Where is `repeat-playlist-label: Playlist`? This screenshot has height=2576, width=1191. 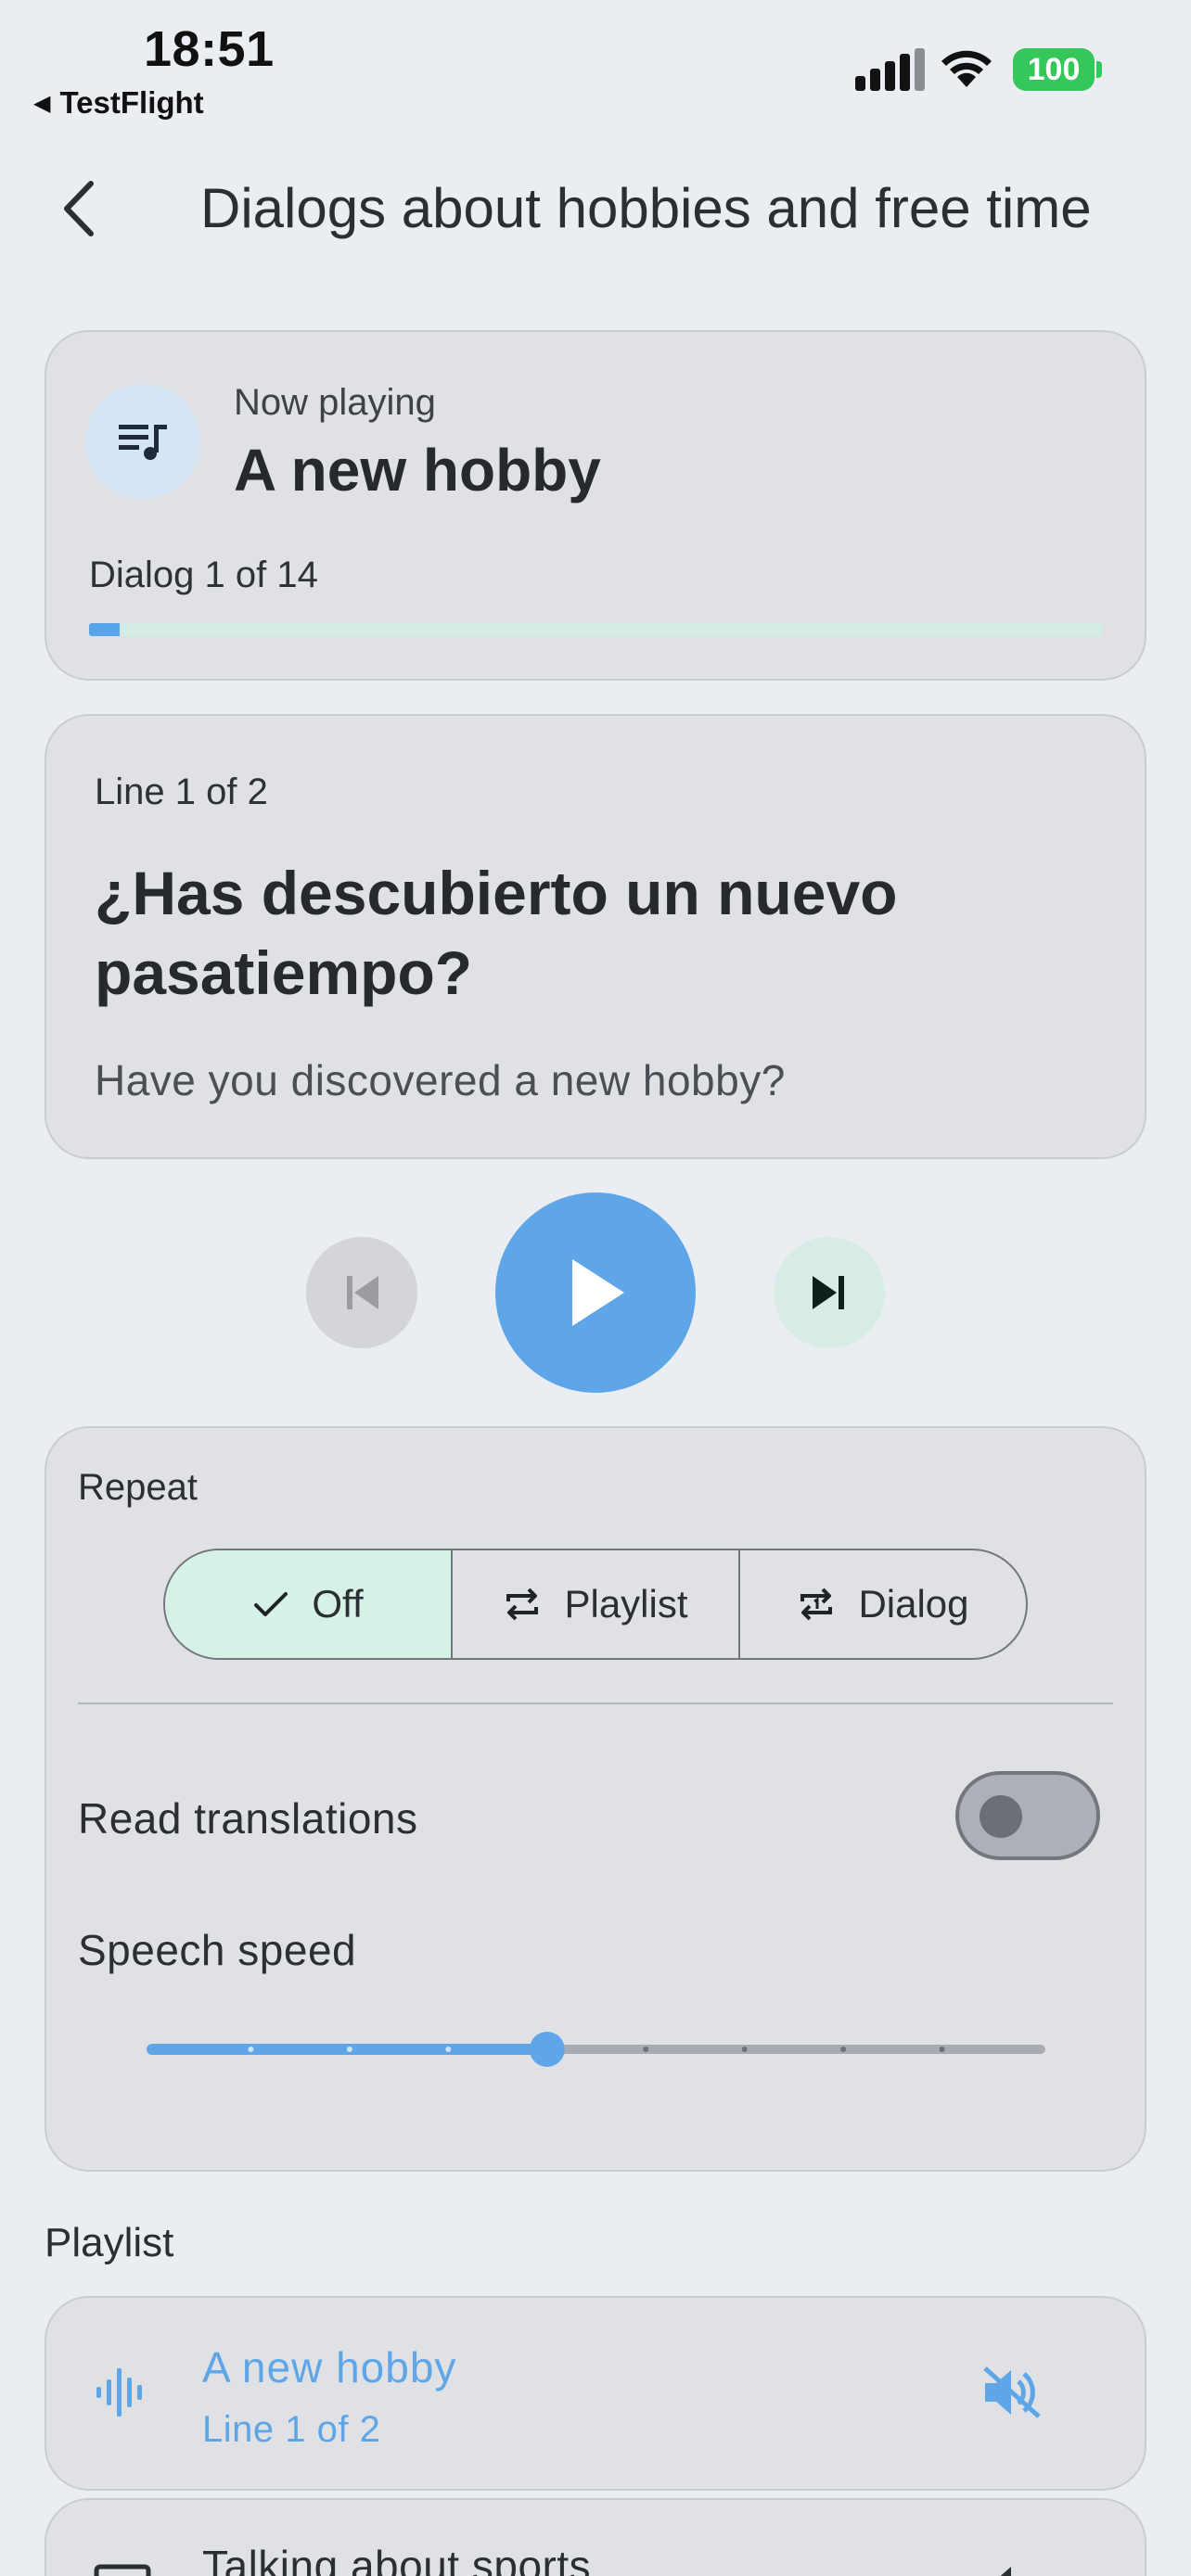 repeat-playlist-label: Playlist is located at coordinates (626, 1604).